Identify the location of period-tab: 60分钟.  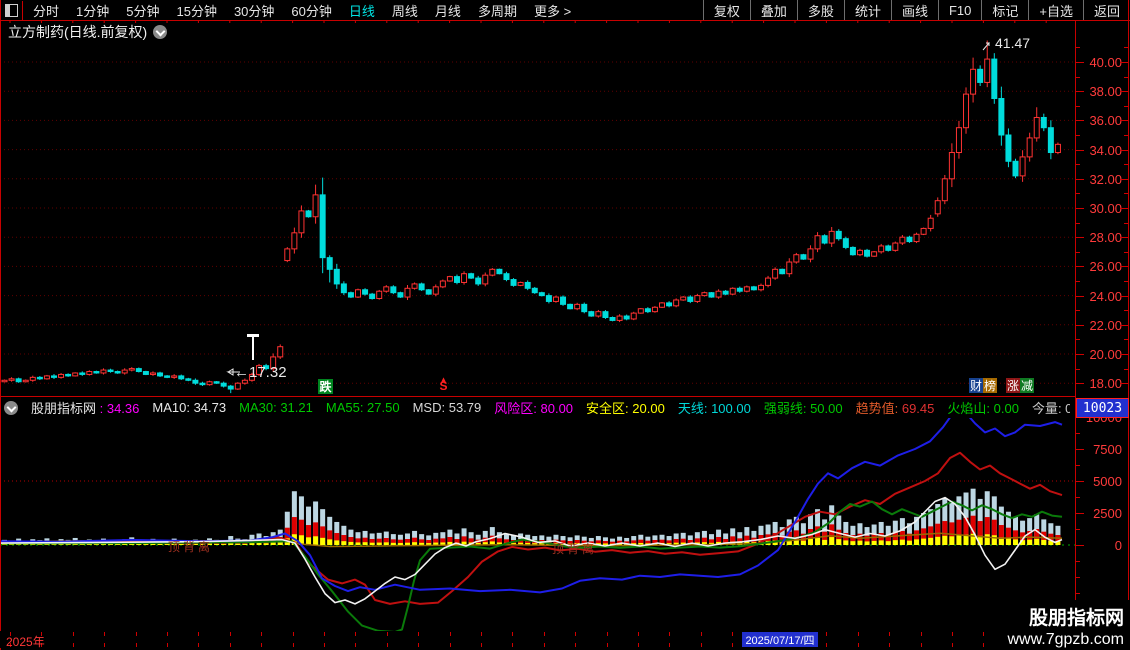
(311, 10).